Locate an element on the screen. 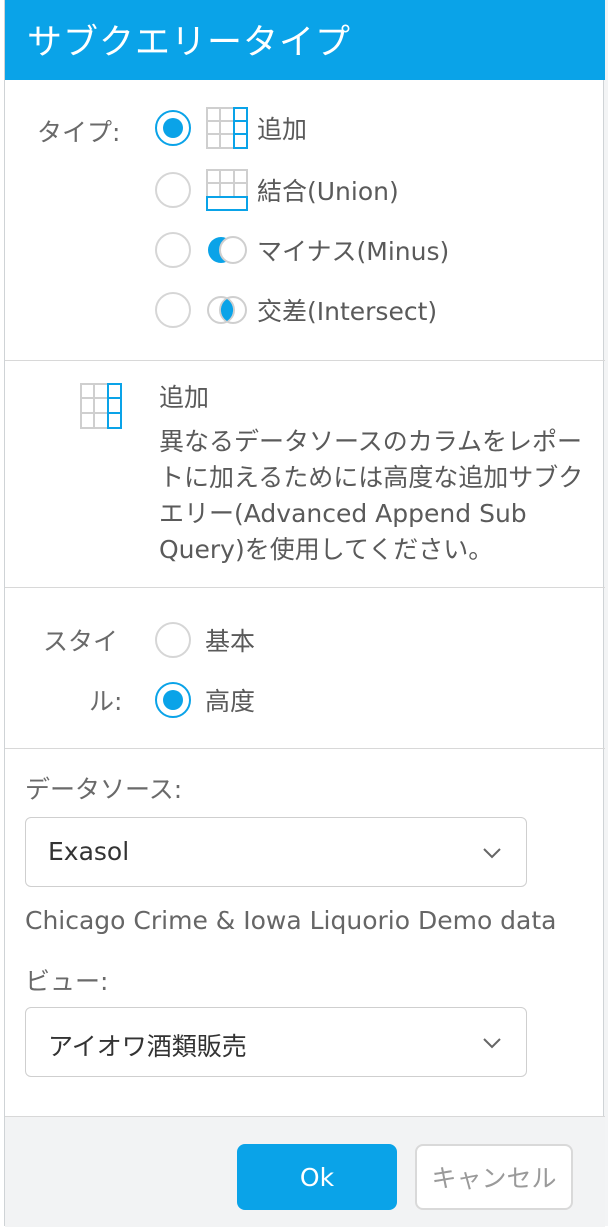  type-option-minus: マイナス(Minus) is located at coordinates (302, 250).